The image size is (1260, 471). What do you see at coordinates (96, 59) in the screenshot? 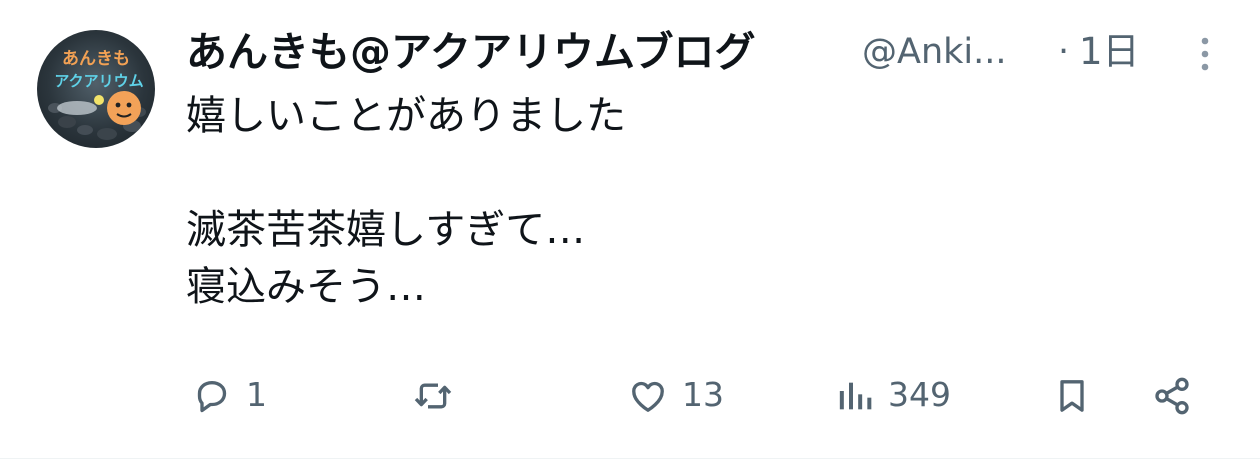
I see `avatar-text-1: あんきも` at bounding box center [96, 59].